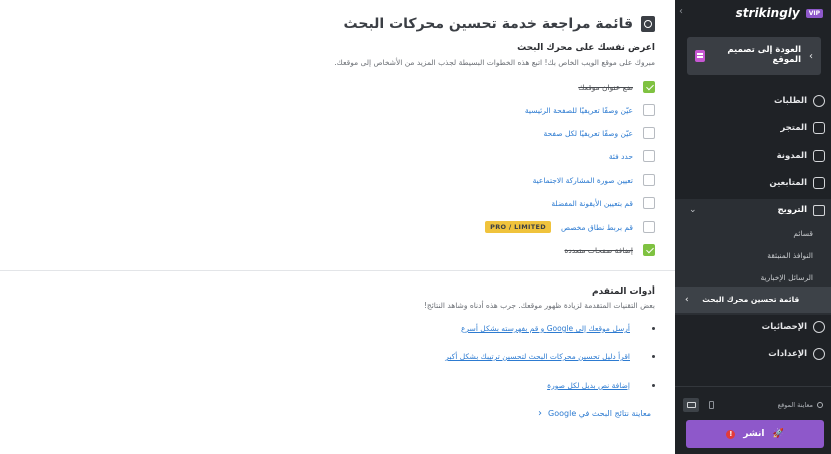 The image size is (831, 454). What do you see at coordinates (599, 413) in the screenshot?
I see `google-preview-label: معاينة نتائج البحث في Google` at bounding box center [599, 413].